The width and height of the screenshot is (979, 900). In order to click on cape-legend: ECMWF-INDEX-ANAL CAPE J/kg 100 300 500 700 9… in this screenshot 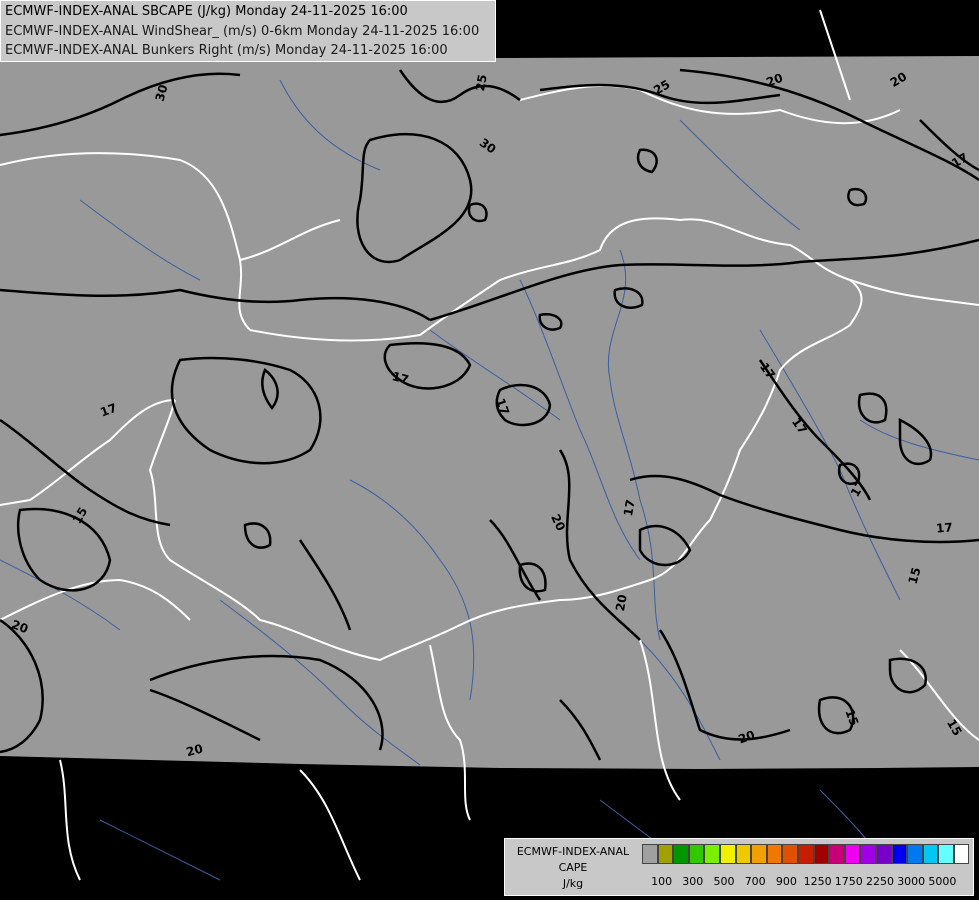, I will do `click(739, 867)`.